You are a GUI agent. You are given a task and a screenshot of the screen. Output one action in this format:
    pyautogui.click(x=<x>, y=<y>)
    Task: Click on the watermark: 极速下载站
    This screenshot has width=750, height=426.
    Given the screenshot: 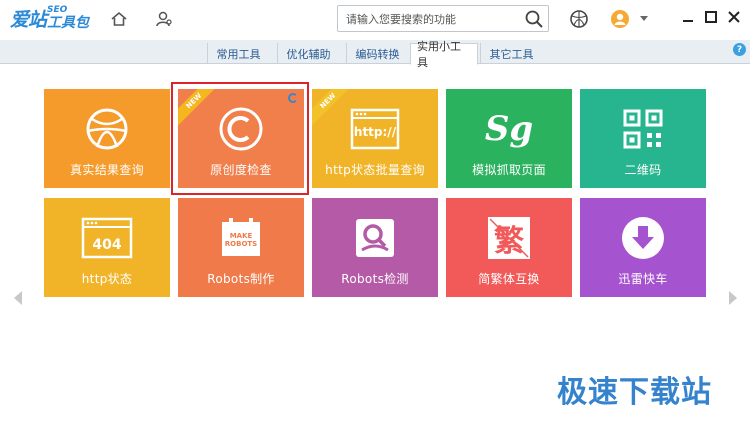 What is the action you would take?
    pyautogui.click(x=634, y=392)
    